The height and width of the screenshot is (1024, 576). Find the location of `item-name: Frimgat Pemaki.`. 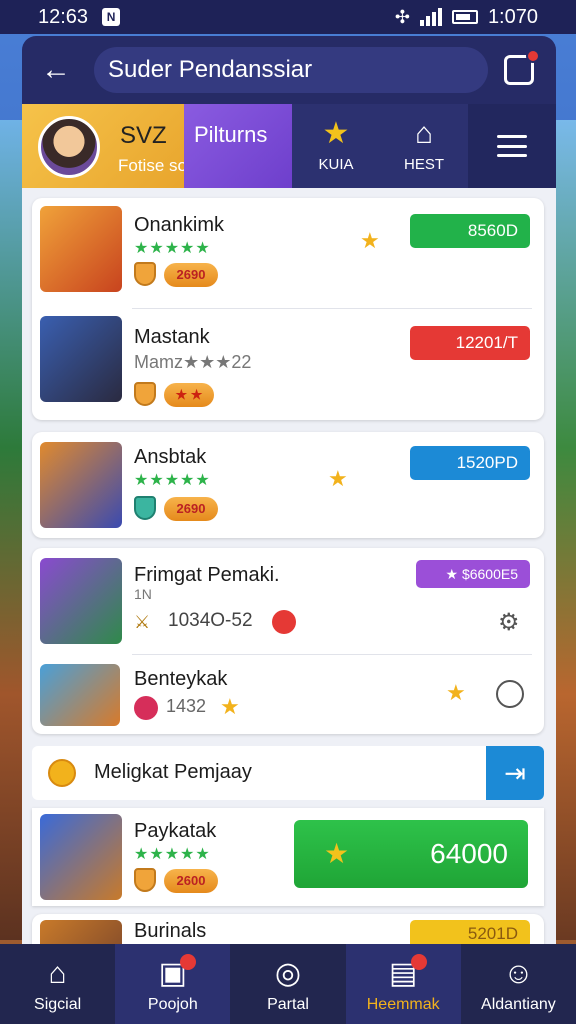

item-name: Frimgat Pemaki. is located at coordinates (207, 575).